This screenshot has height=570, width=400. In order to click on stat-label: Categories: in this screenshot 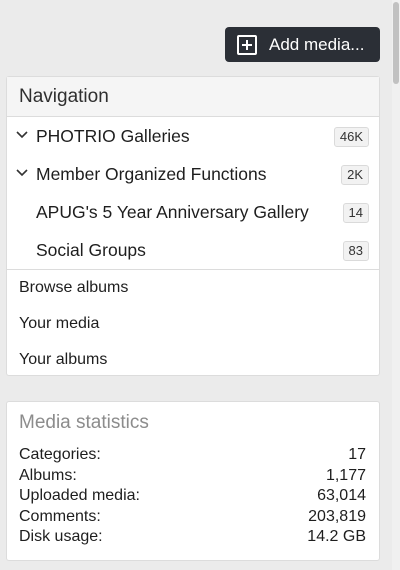, I will do `click(60, 454)`.